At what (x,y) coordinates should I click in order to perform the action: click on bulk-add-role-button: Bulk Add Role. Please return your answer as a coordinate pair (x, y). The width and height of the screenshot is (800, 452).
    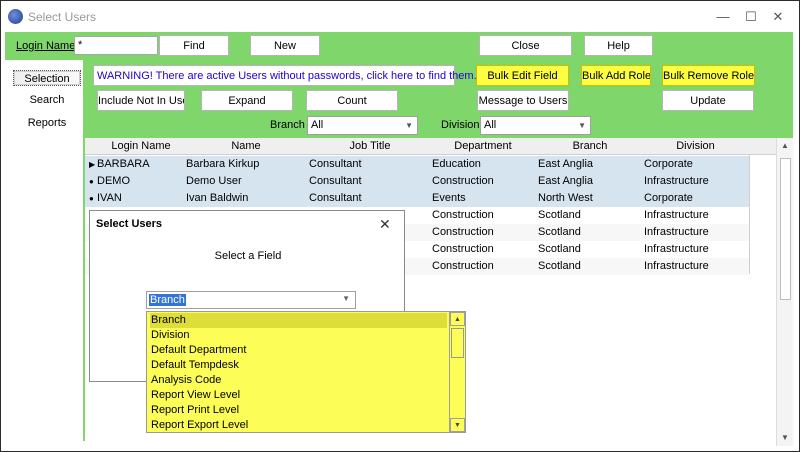
    Looking at the image, I should click on (616, 75).